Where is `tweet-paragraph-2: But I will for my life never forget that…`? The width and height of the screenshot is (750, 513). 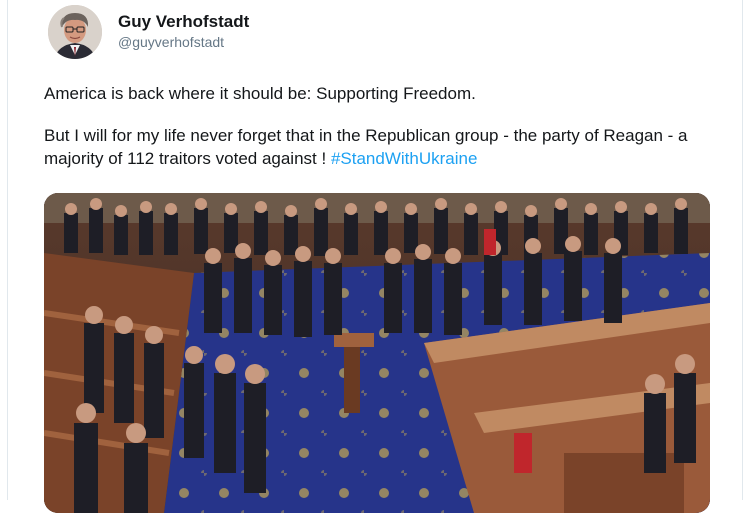 tweet-paragraph-2: But I will for my life never forget that… is located at coordinates (384, 147).